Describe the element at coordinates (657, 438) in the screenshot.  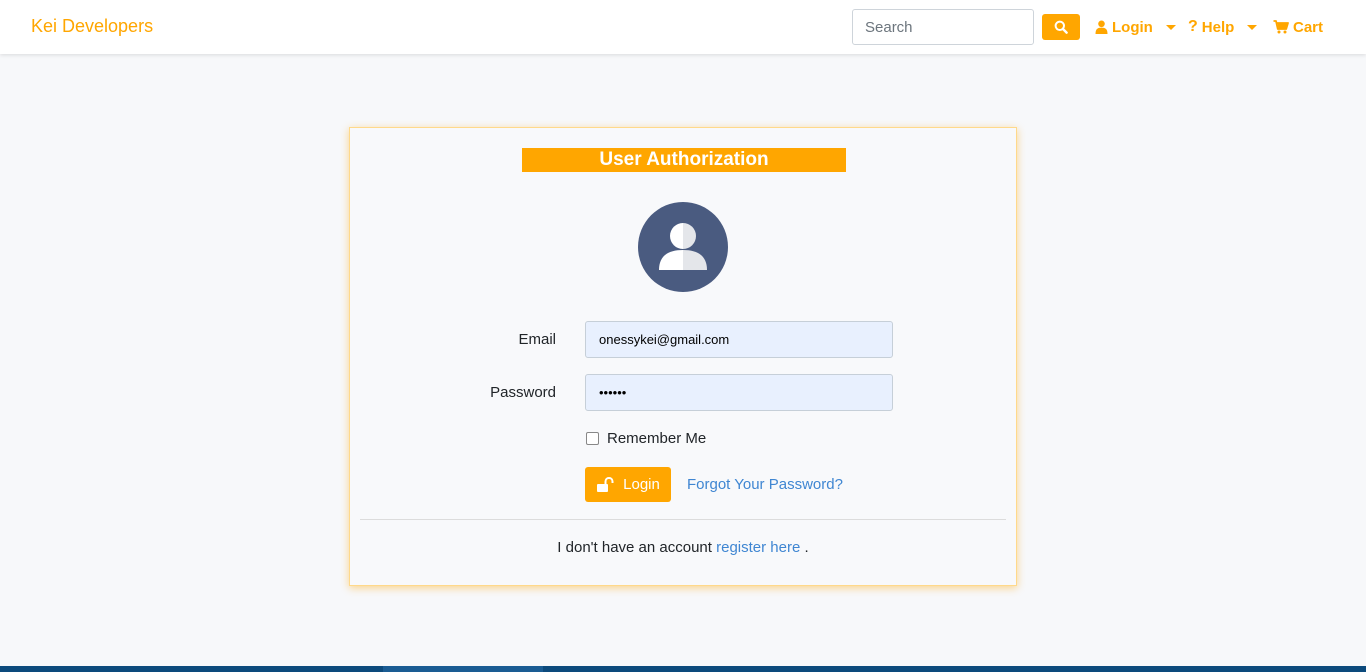
I see `remember-label: Remember Me` at that location.